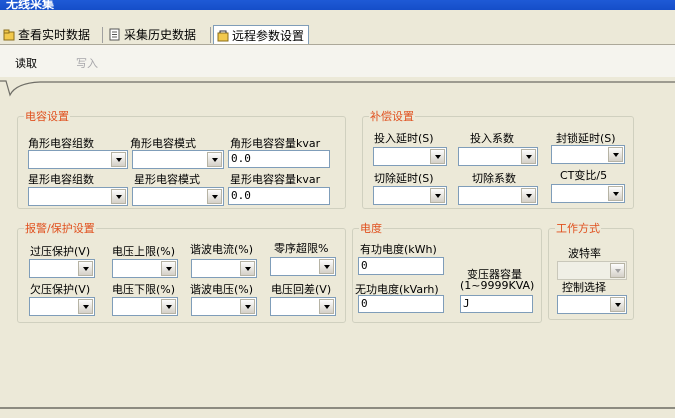  Describe the element at coordinates (60, 251) in the screenshot. I see `over-voltage-label: 过压保护(V)` at that location.